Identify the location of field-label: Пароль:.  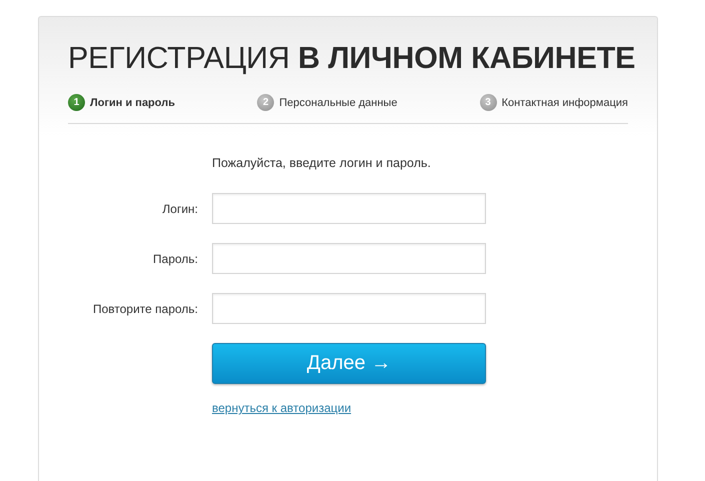
(175, 259).